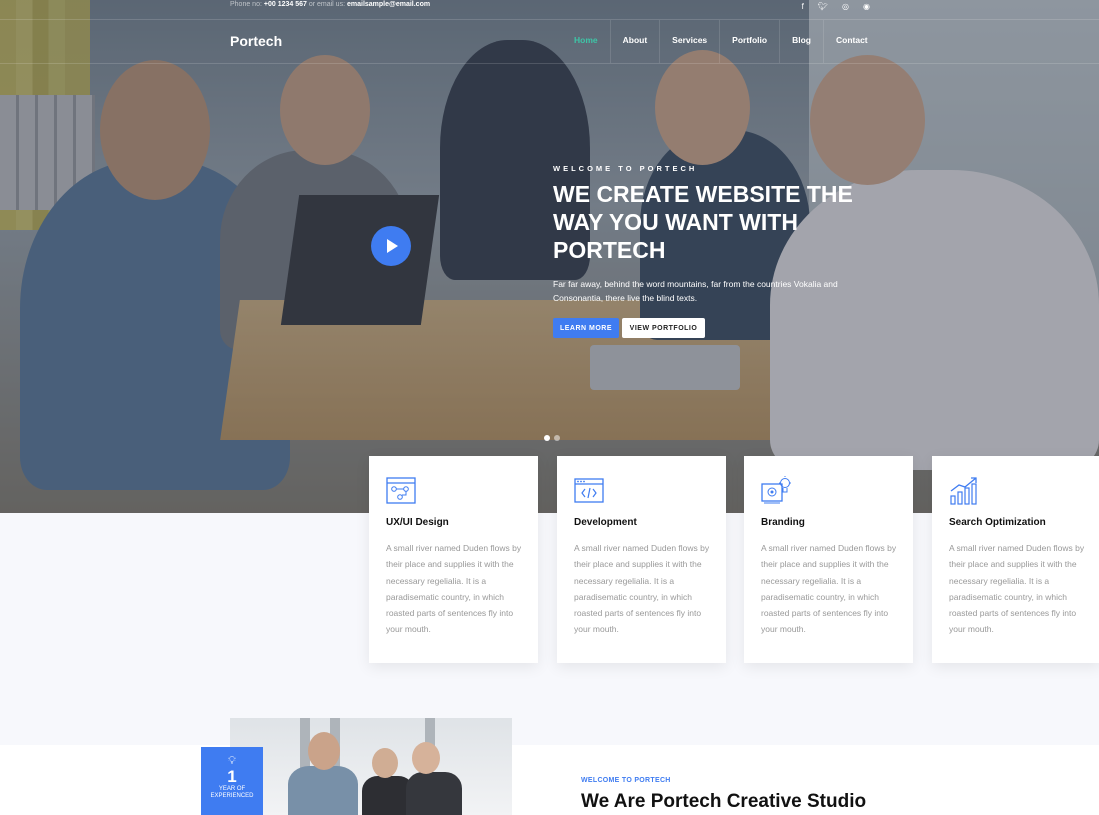 Image resolution: width=1099 pixels, height=815 pixels. I want to click on site-logo: Portech, so click(256, 41).